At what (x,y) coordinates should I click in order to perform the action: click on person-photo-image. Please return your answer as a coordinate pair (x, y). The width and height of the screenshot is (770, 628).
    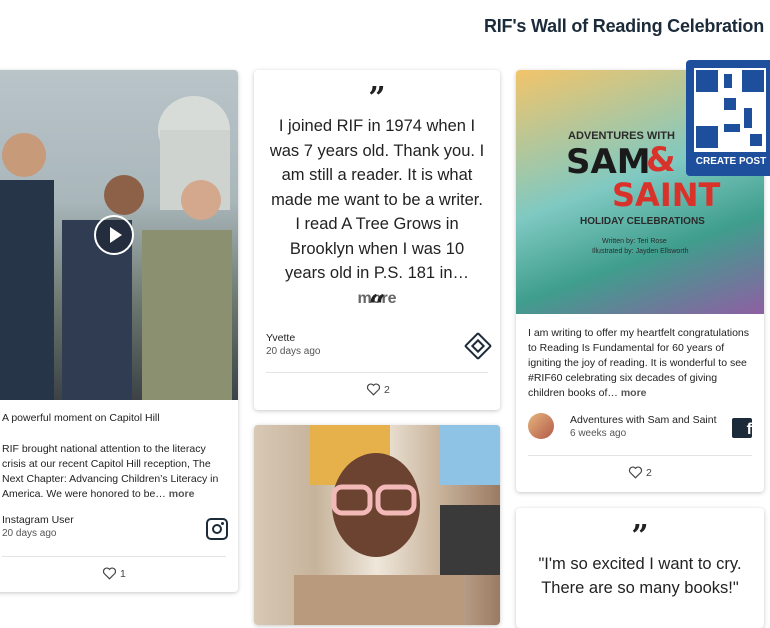
    Looking at the image, I should click on (397, 525).